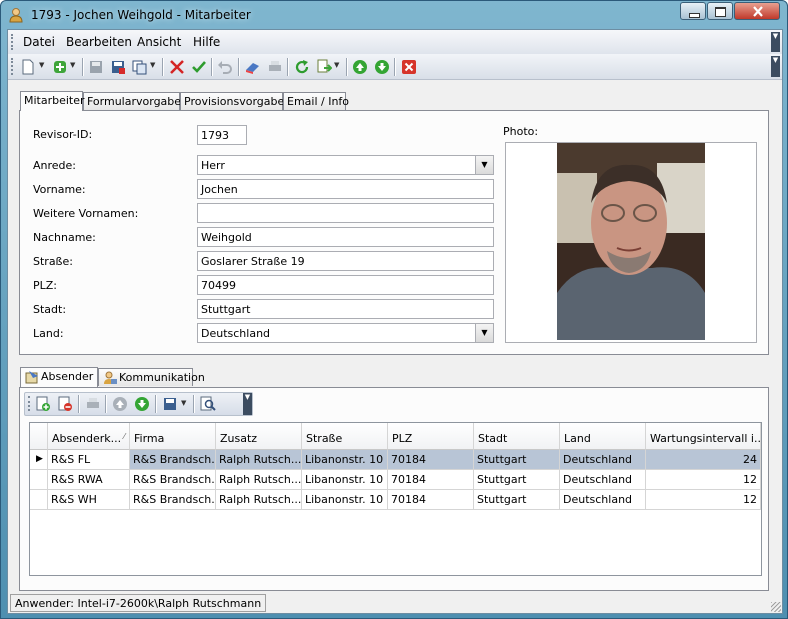  What do you see at coordinates (135, 101) in the screenshot?
I see `tab-formularvorgaben: Formularvorgaben` at bounding box center [135, 101].